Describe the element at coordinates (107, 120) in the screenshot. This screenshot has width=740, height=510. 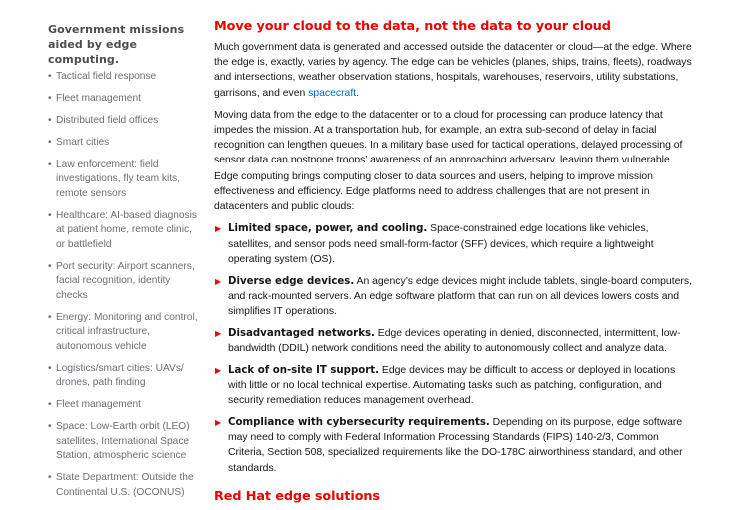
I see `list-item-label: Distributed field offices` at that location.